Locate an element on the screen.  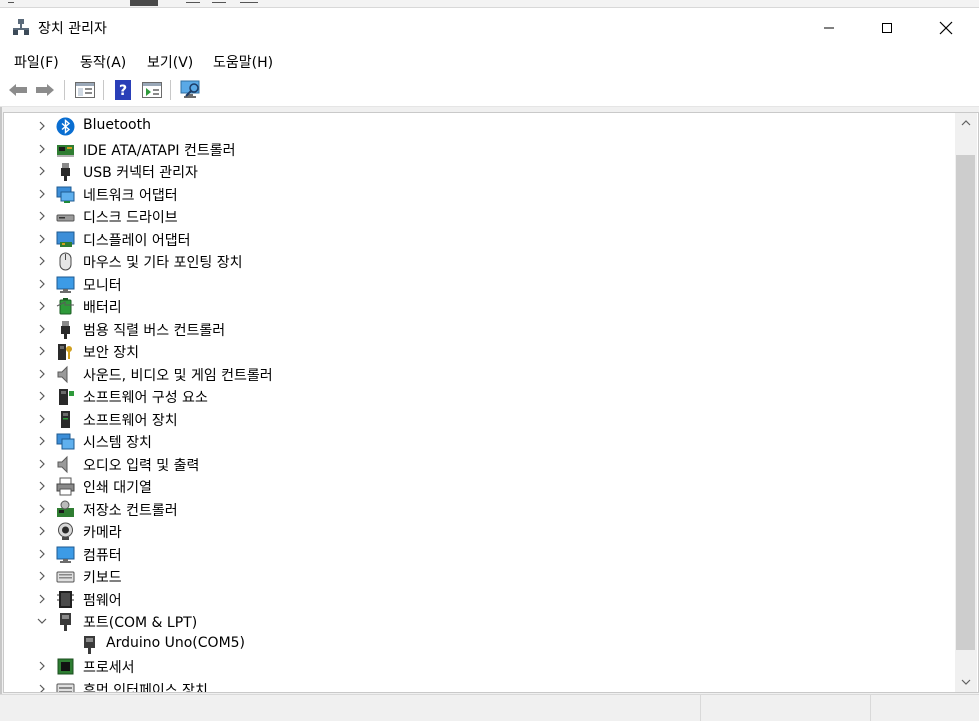
menu-file: 파일(F) is located at coordinates (36, 62).